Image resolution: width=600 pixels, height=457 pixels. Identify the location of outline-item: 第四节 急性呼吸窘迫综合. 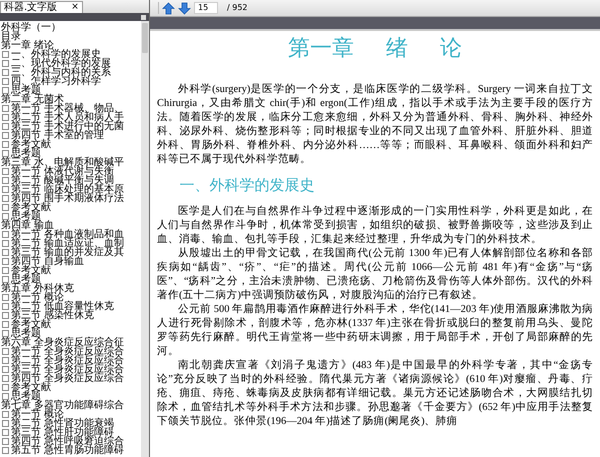
(67, 441).